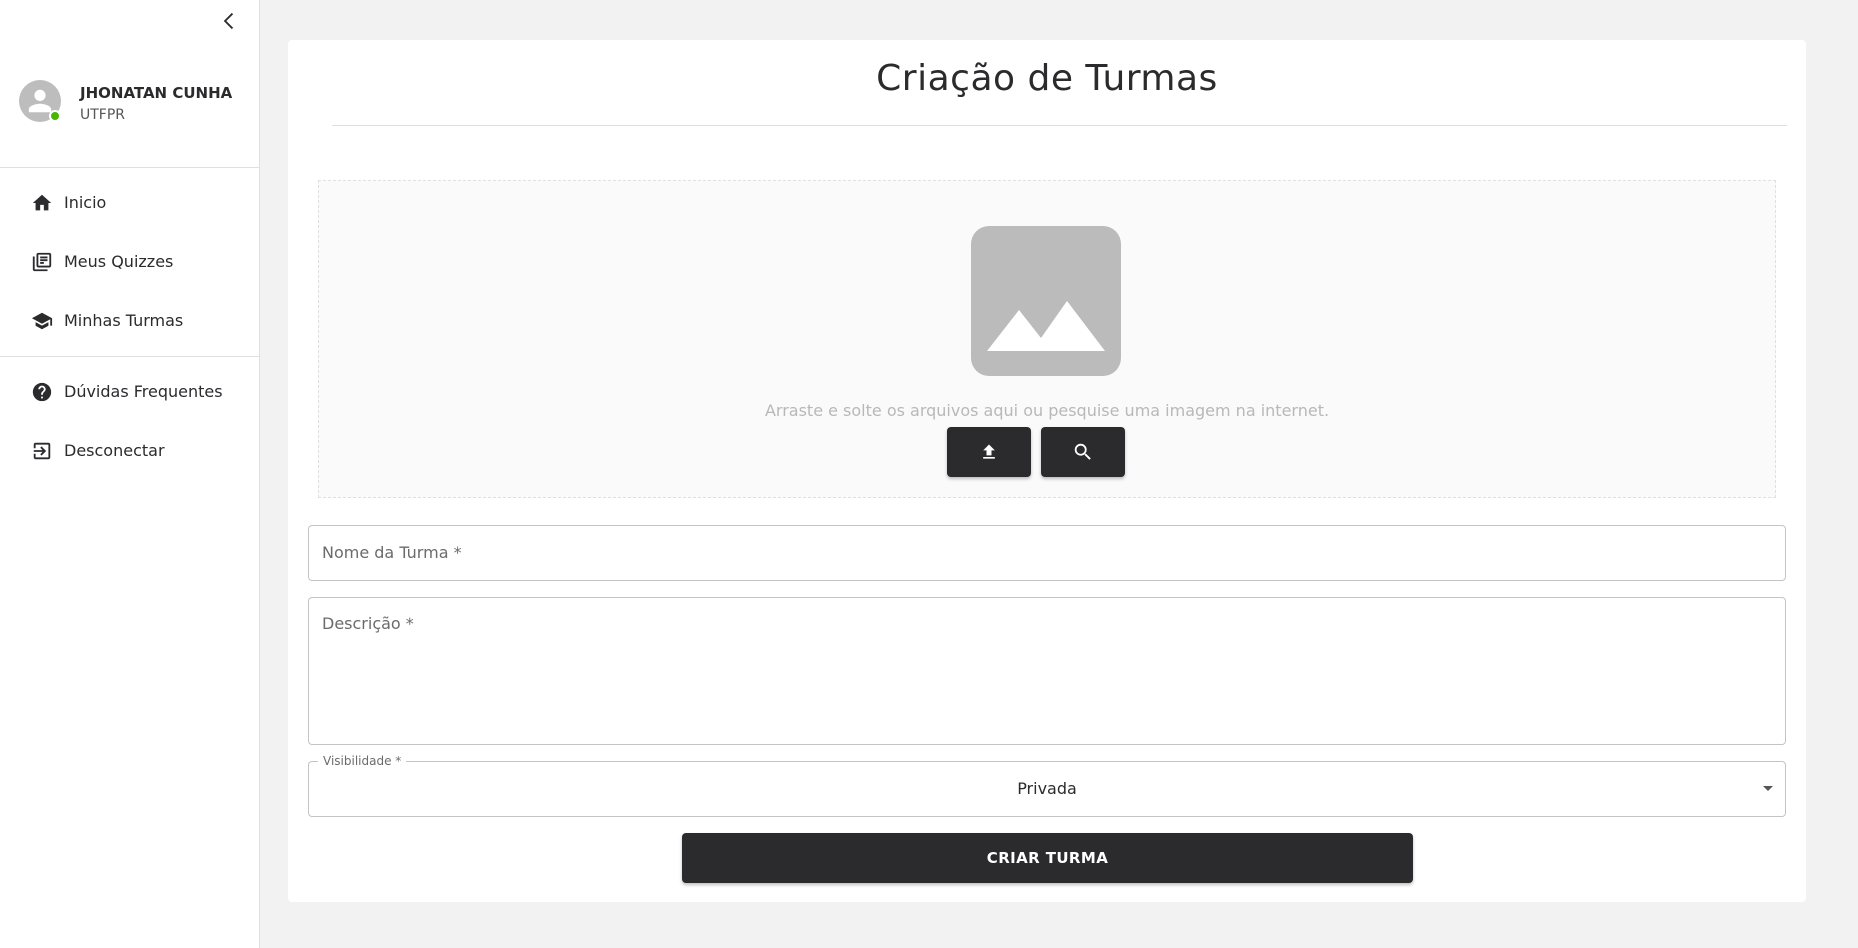 The width and height of the screenshot is (1858, 948). I want to click on nav-item-label: Desconectar, so click(114, 450).